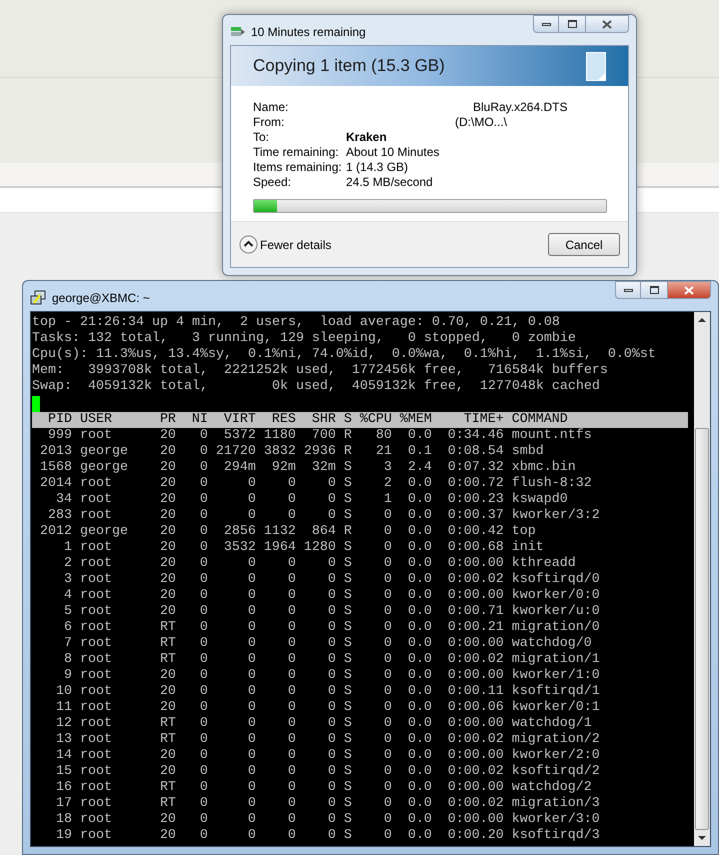 The height and width of the screenshot is (855, 719). Describe the element at coordinates (67, 580) in the screenshot. I see `table-cell-text: 3` at that location.